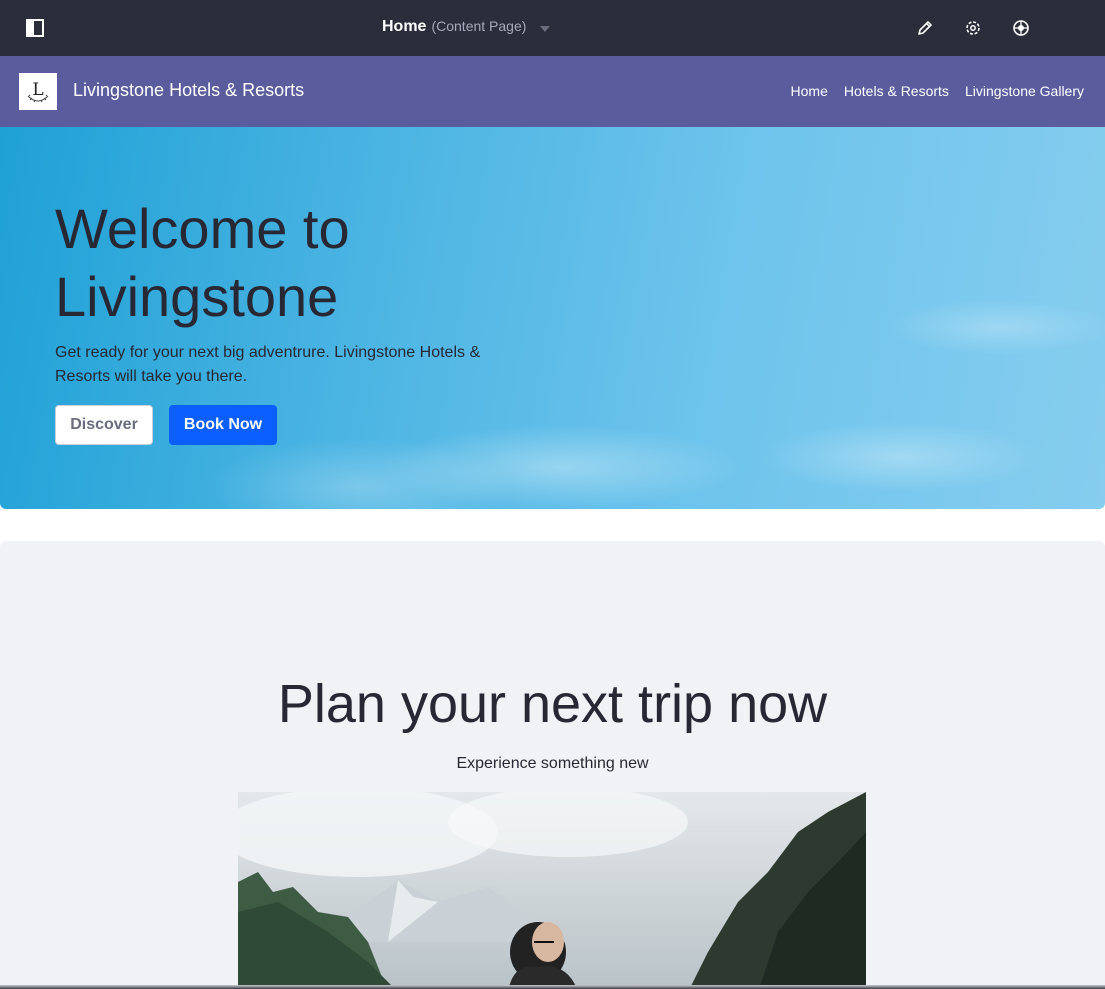 The height and width of the screenshot is (989, 1105). I want to click on site-name: Livingstone Hotels & Resorts, so click(188, 90).